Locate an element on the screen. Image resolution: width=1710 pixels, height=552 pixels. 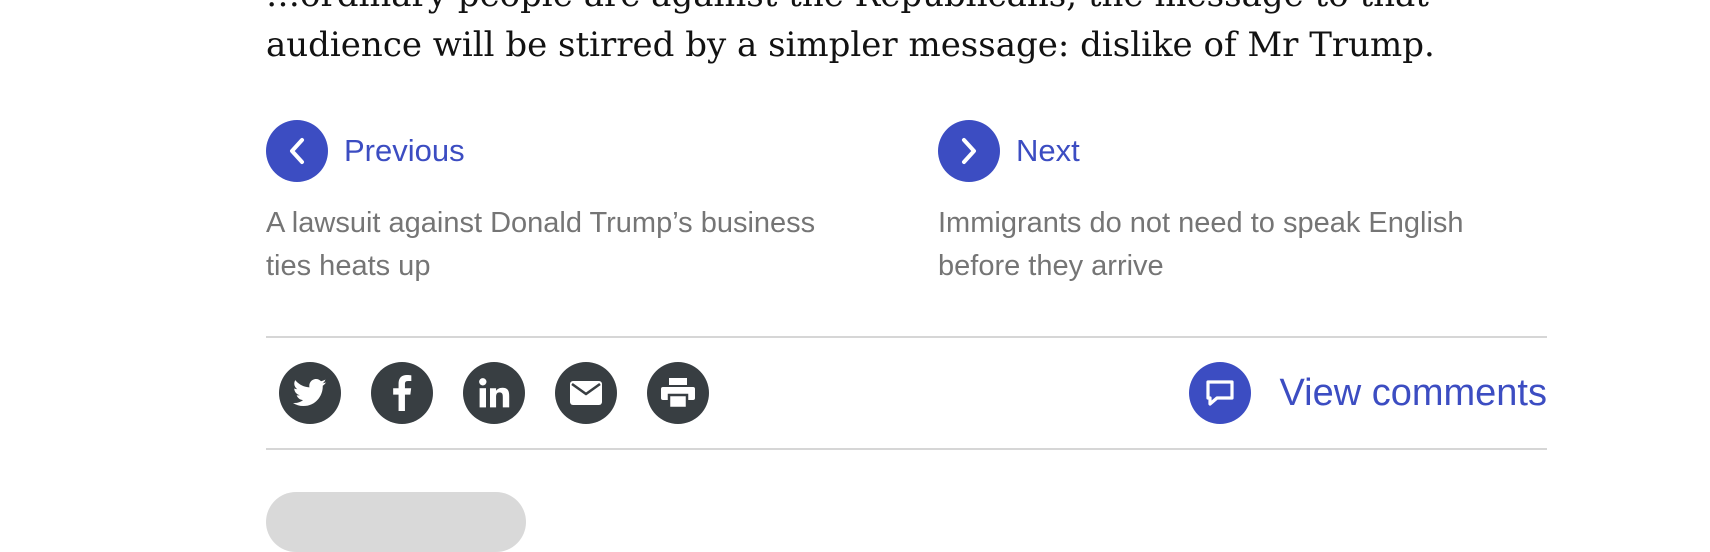
next-link: Next is located at coordinates (1238, 151).